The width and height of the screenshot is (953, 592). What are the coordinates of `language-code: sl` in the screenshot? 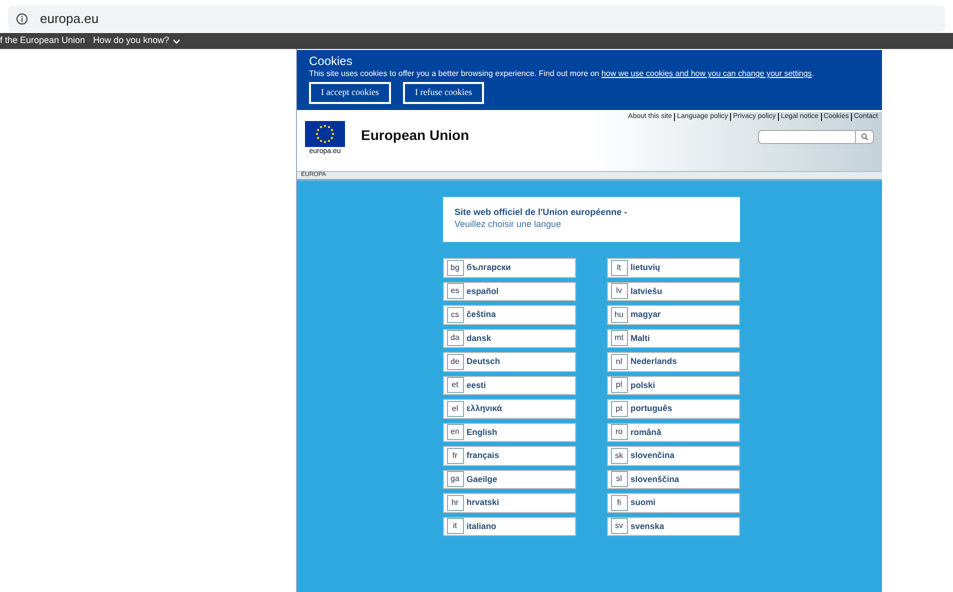 It's located at (619, 479).